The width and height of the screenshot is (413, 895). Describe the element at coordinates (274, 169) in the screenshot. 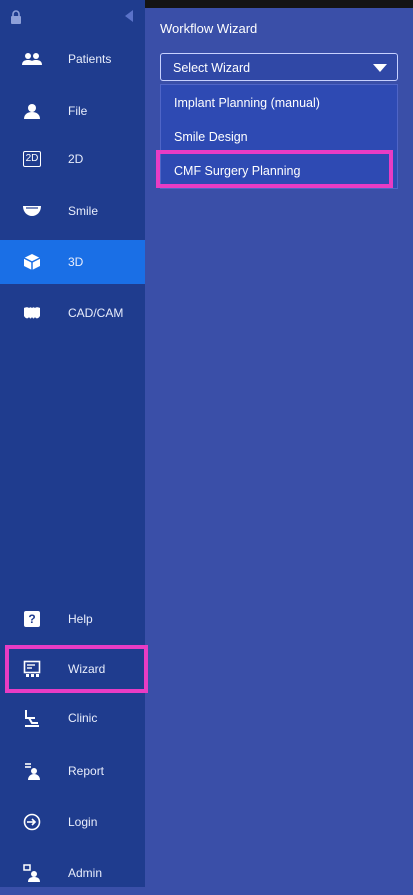

I see `cmf-option-highlight-box` at that location.